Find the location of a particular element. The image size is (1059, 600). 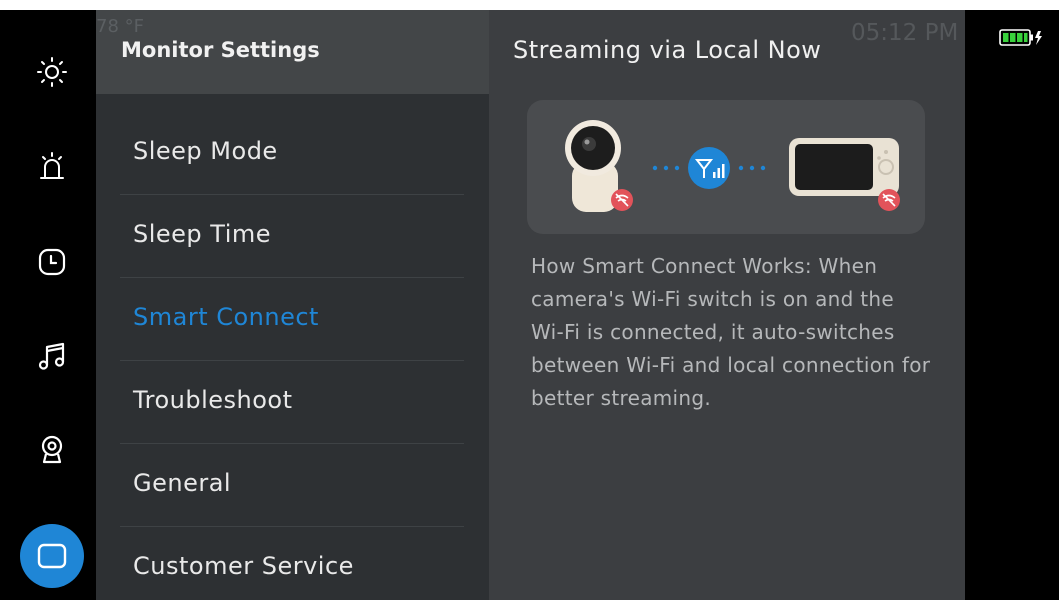

monitor-button is located at coordinates (52, 556).